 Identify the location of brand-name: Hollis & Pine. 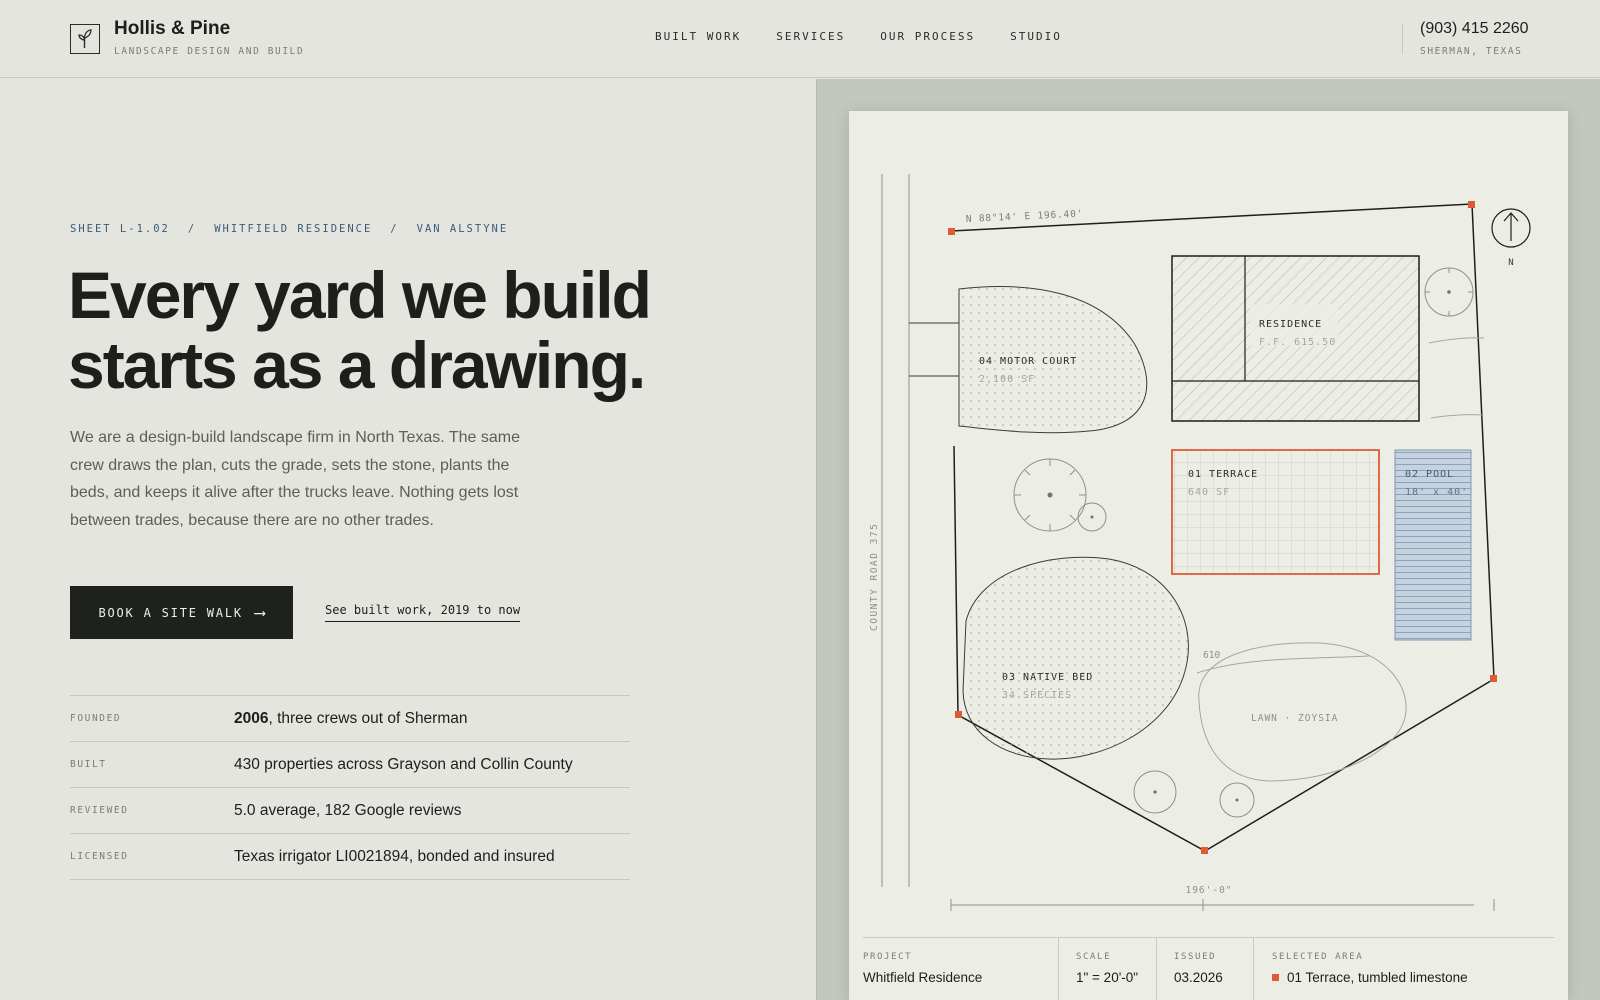
(172, 29).